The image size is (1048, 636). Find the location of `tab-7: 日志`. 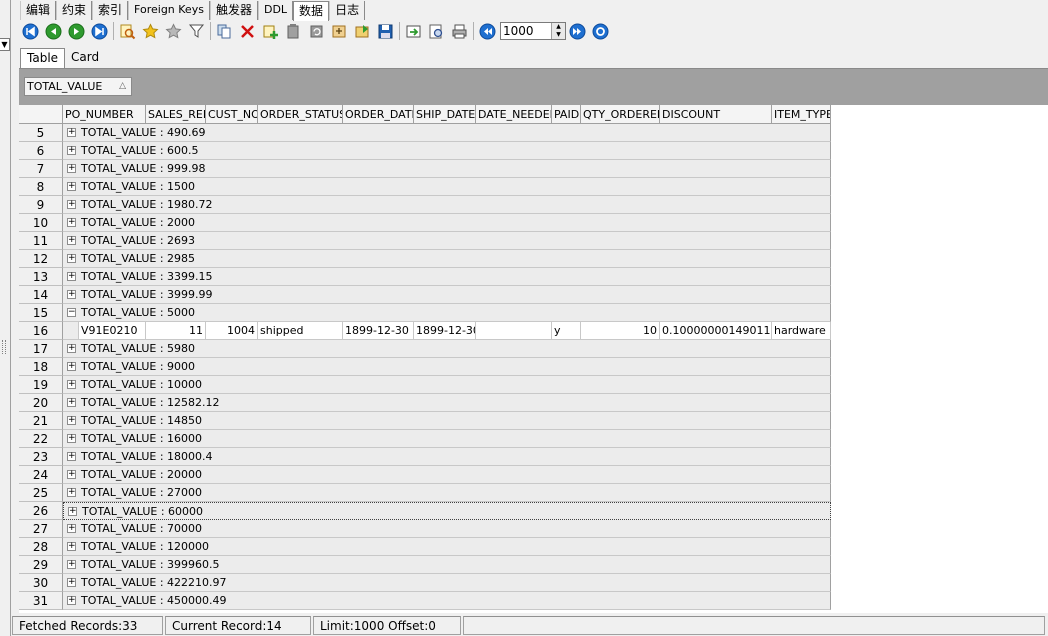

tab-7: 日志 is located at coordinates (347, 10).